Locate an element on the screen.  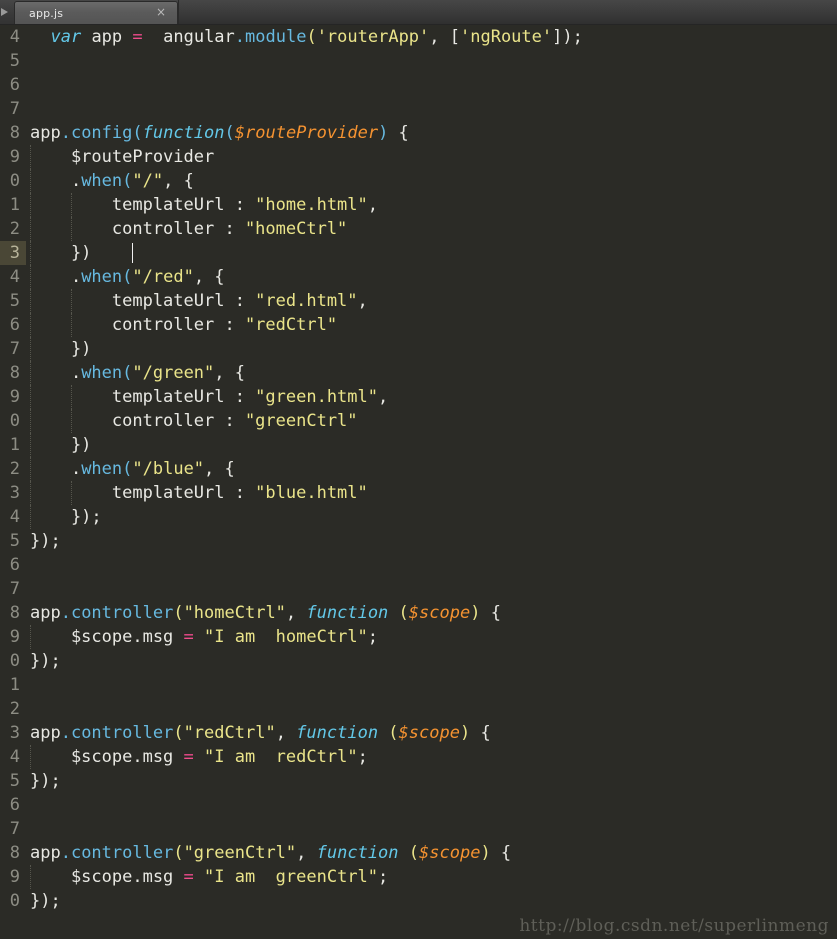
code-token: function is located at coordinates (337, 733).